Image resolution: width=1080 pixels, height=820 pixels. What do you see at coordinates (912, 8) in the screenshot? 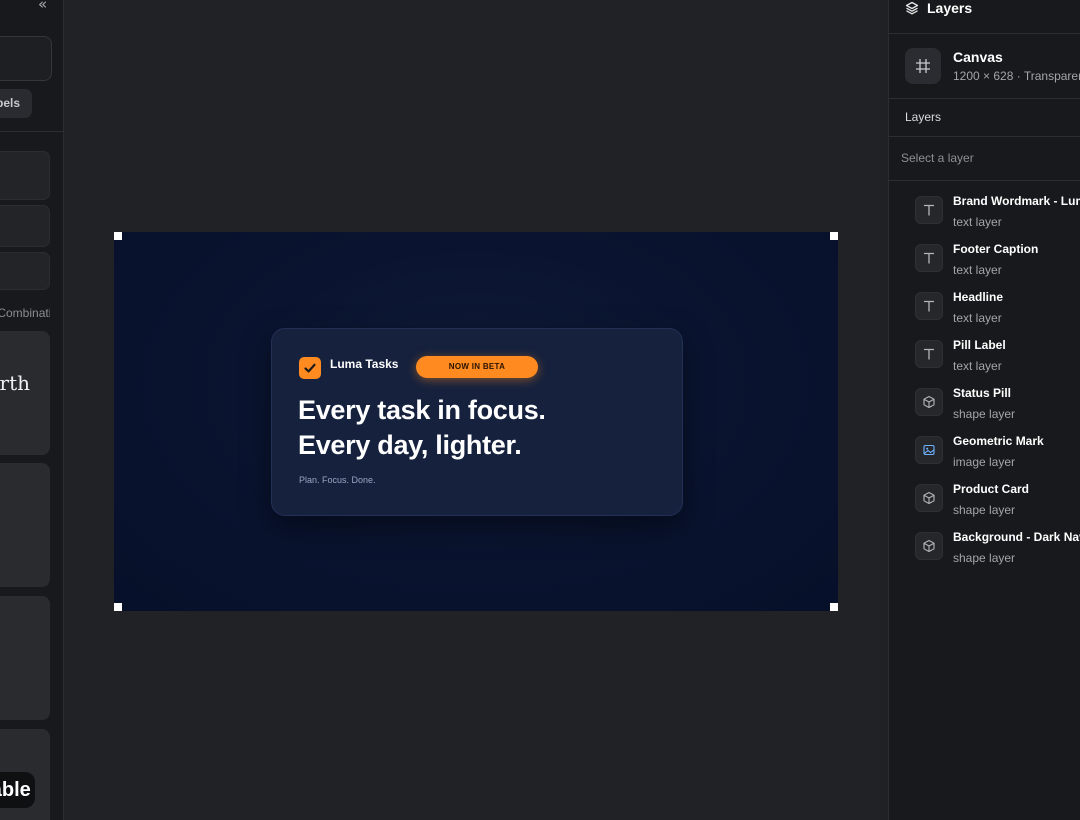
I see `layers-icon` at bounding box center [912, 8].